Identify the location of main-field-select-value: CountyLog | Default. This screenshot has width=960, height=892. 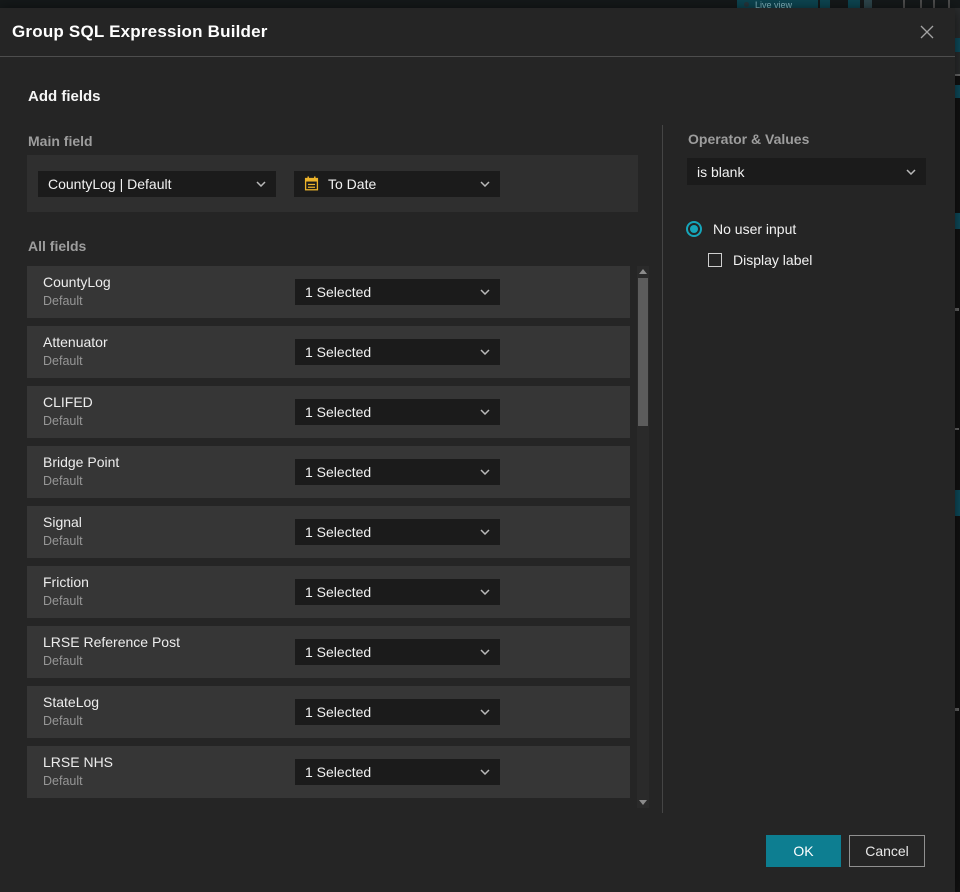
(110, 183).